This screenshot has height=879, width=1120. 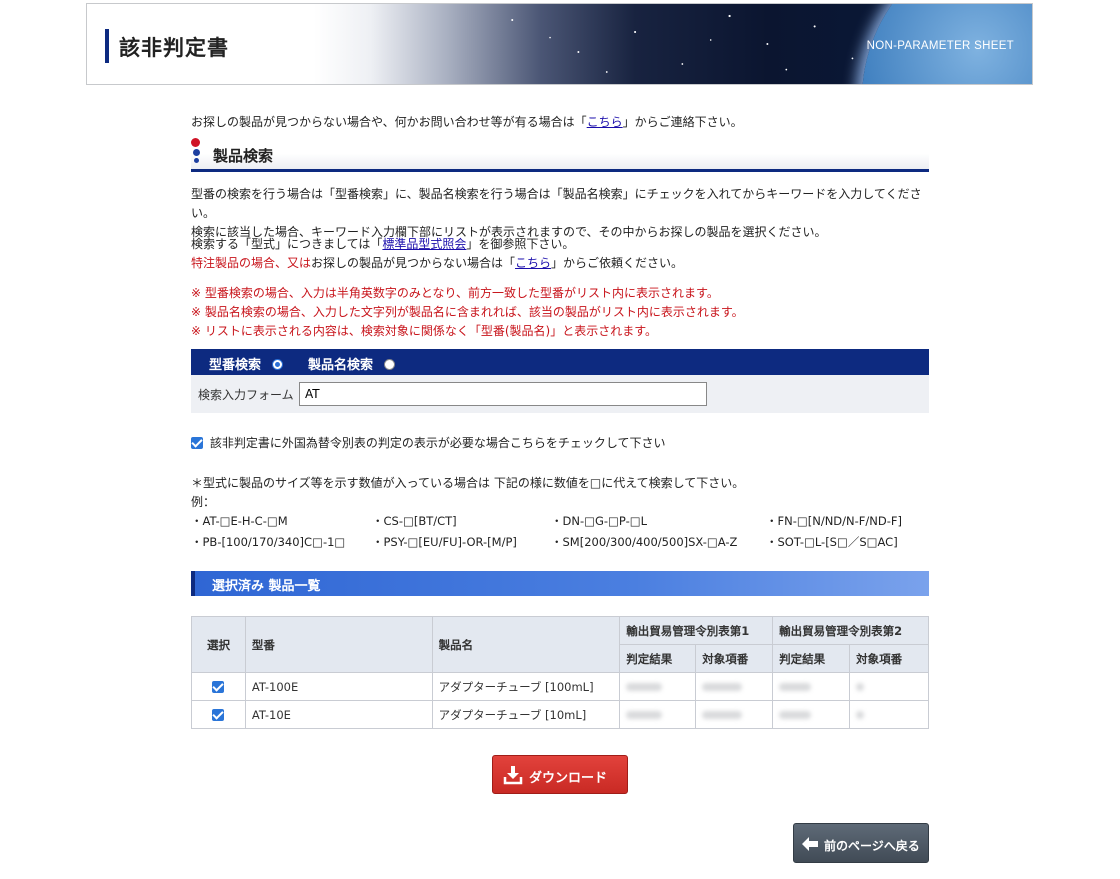 I want to click on example-item: ・SM[200/300/400/500]SX-□A-Z, so click(x=644, y=542).